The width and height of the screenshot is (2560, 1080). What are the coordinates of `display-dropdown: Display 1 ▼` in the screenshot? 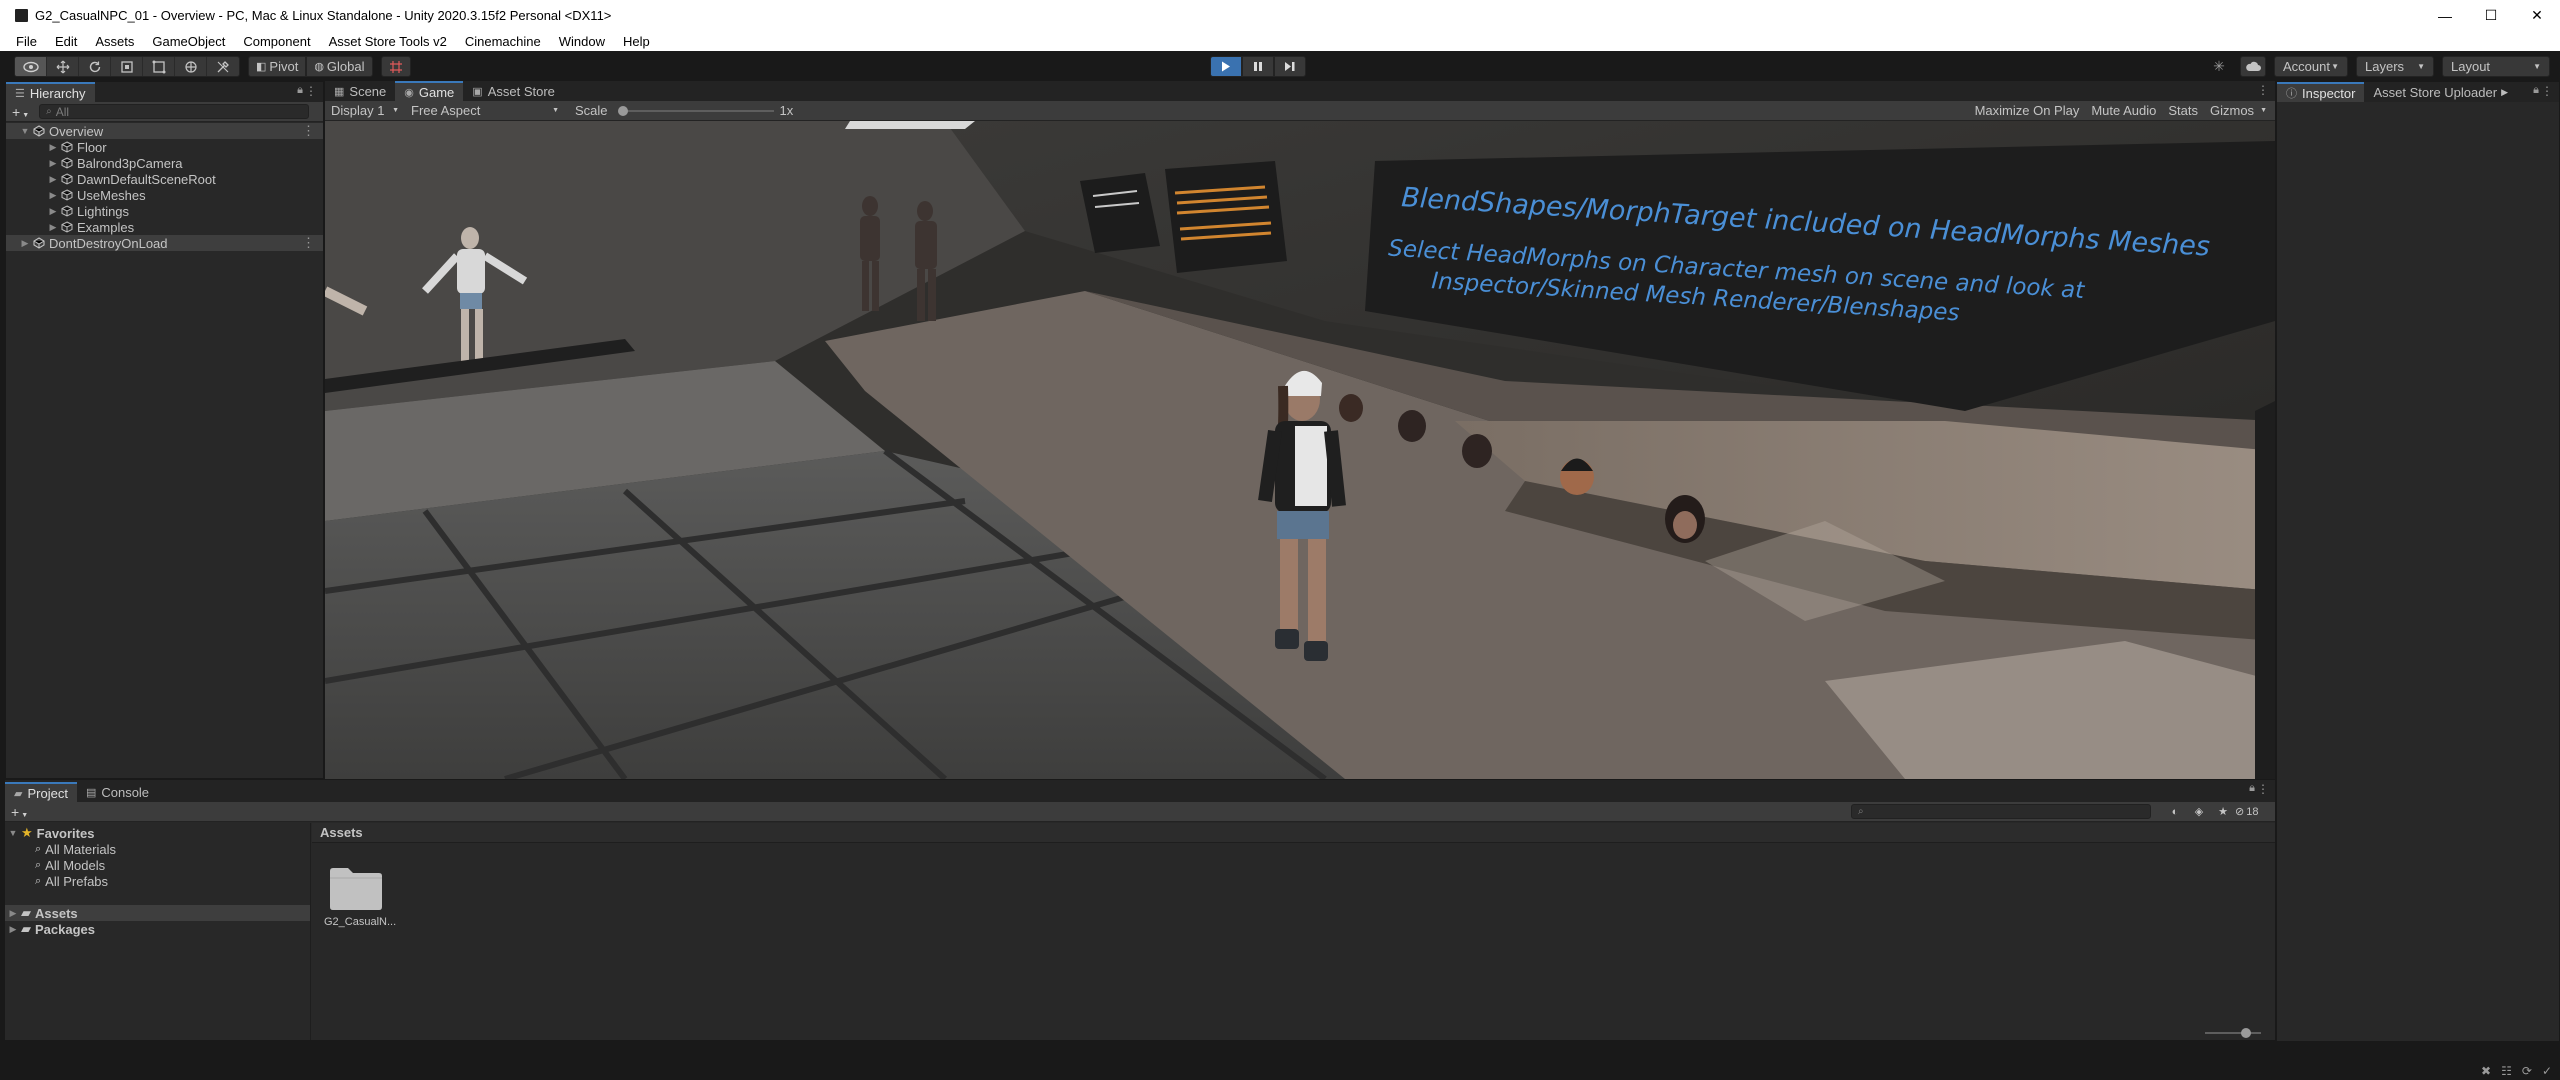 It's located at (365, 110).